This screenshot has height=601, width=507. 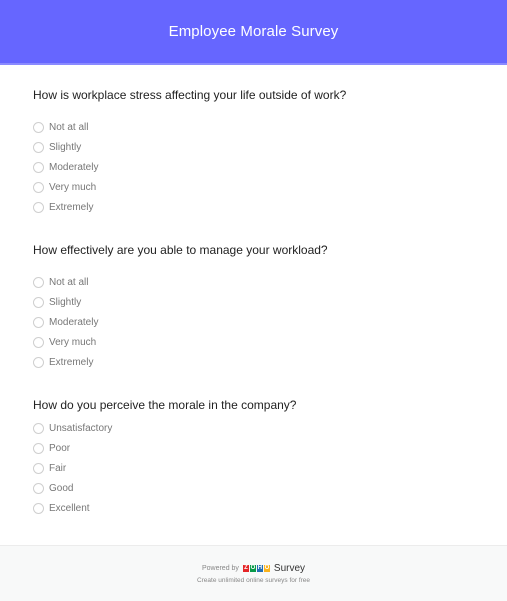 I want to click on options-list: Unsatisfactory Poor Fair Good Excellent, so click(x=164, y=468).